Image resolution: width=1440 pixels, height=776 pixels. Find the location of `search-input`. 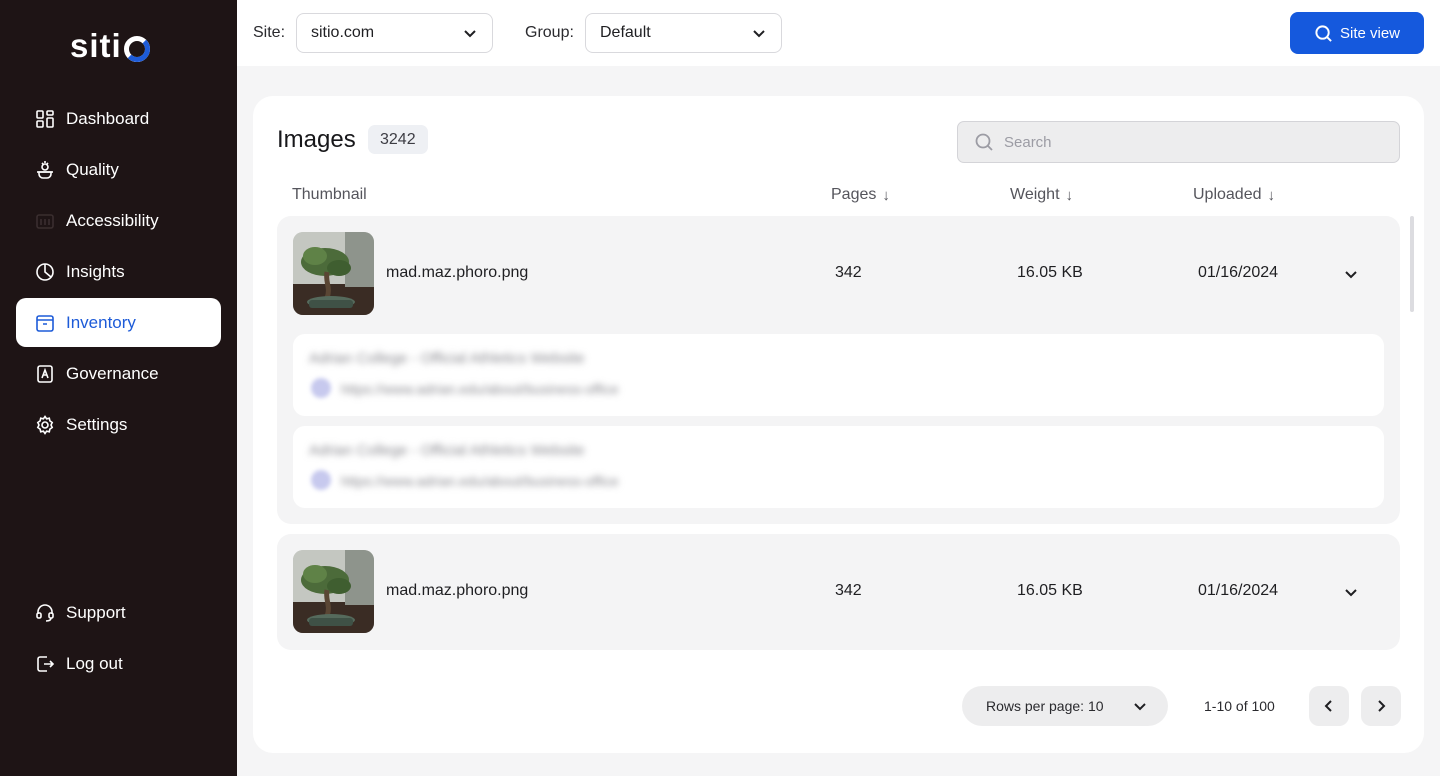

search-input is located at coordinates (1194, 142).